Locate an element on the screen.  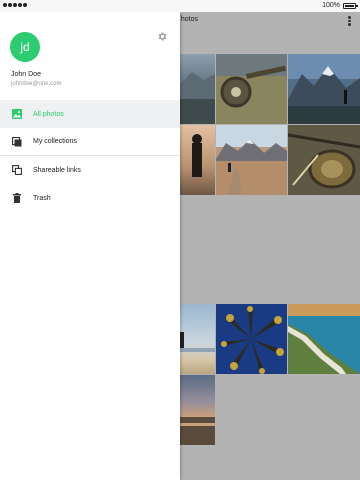
nav-item-shareable-links: Shareable links is located at coordinates (90, 170).